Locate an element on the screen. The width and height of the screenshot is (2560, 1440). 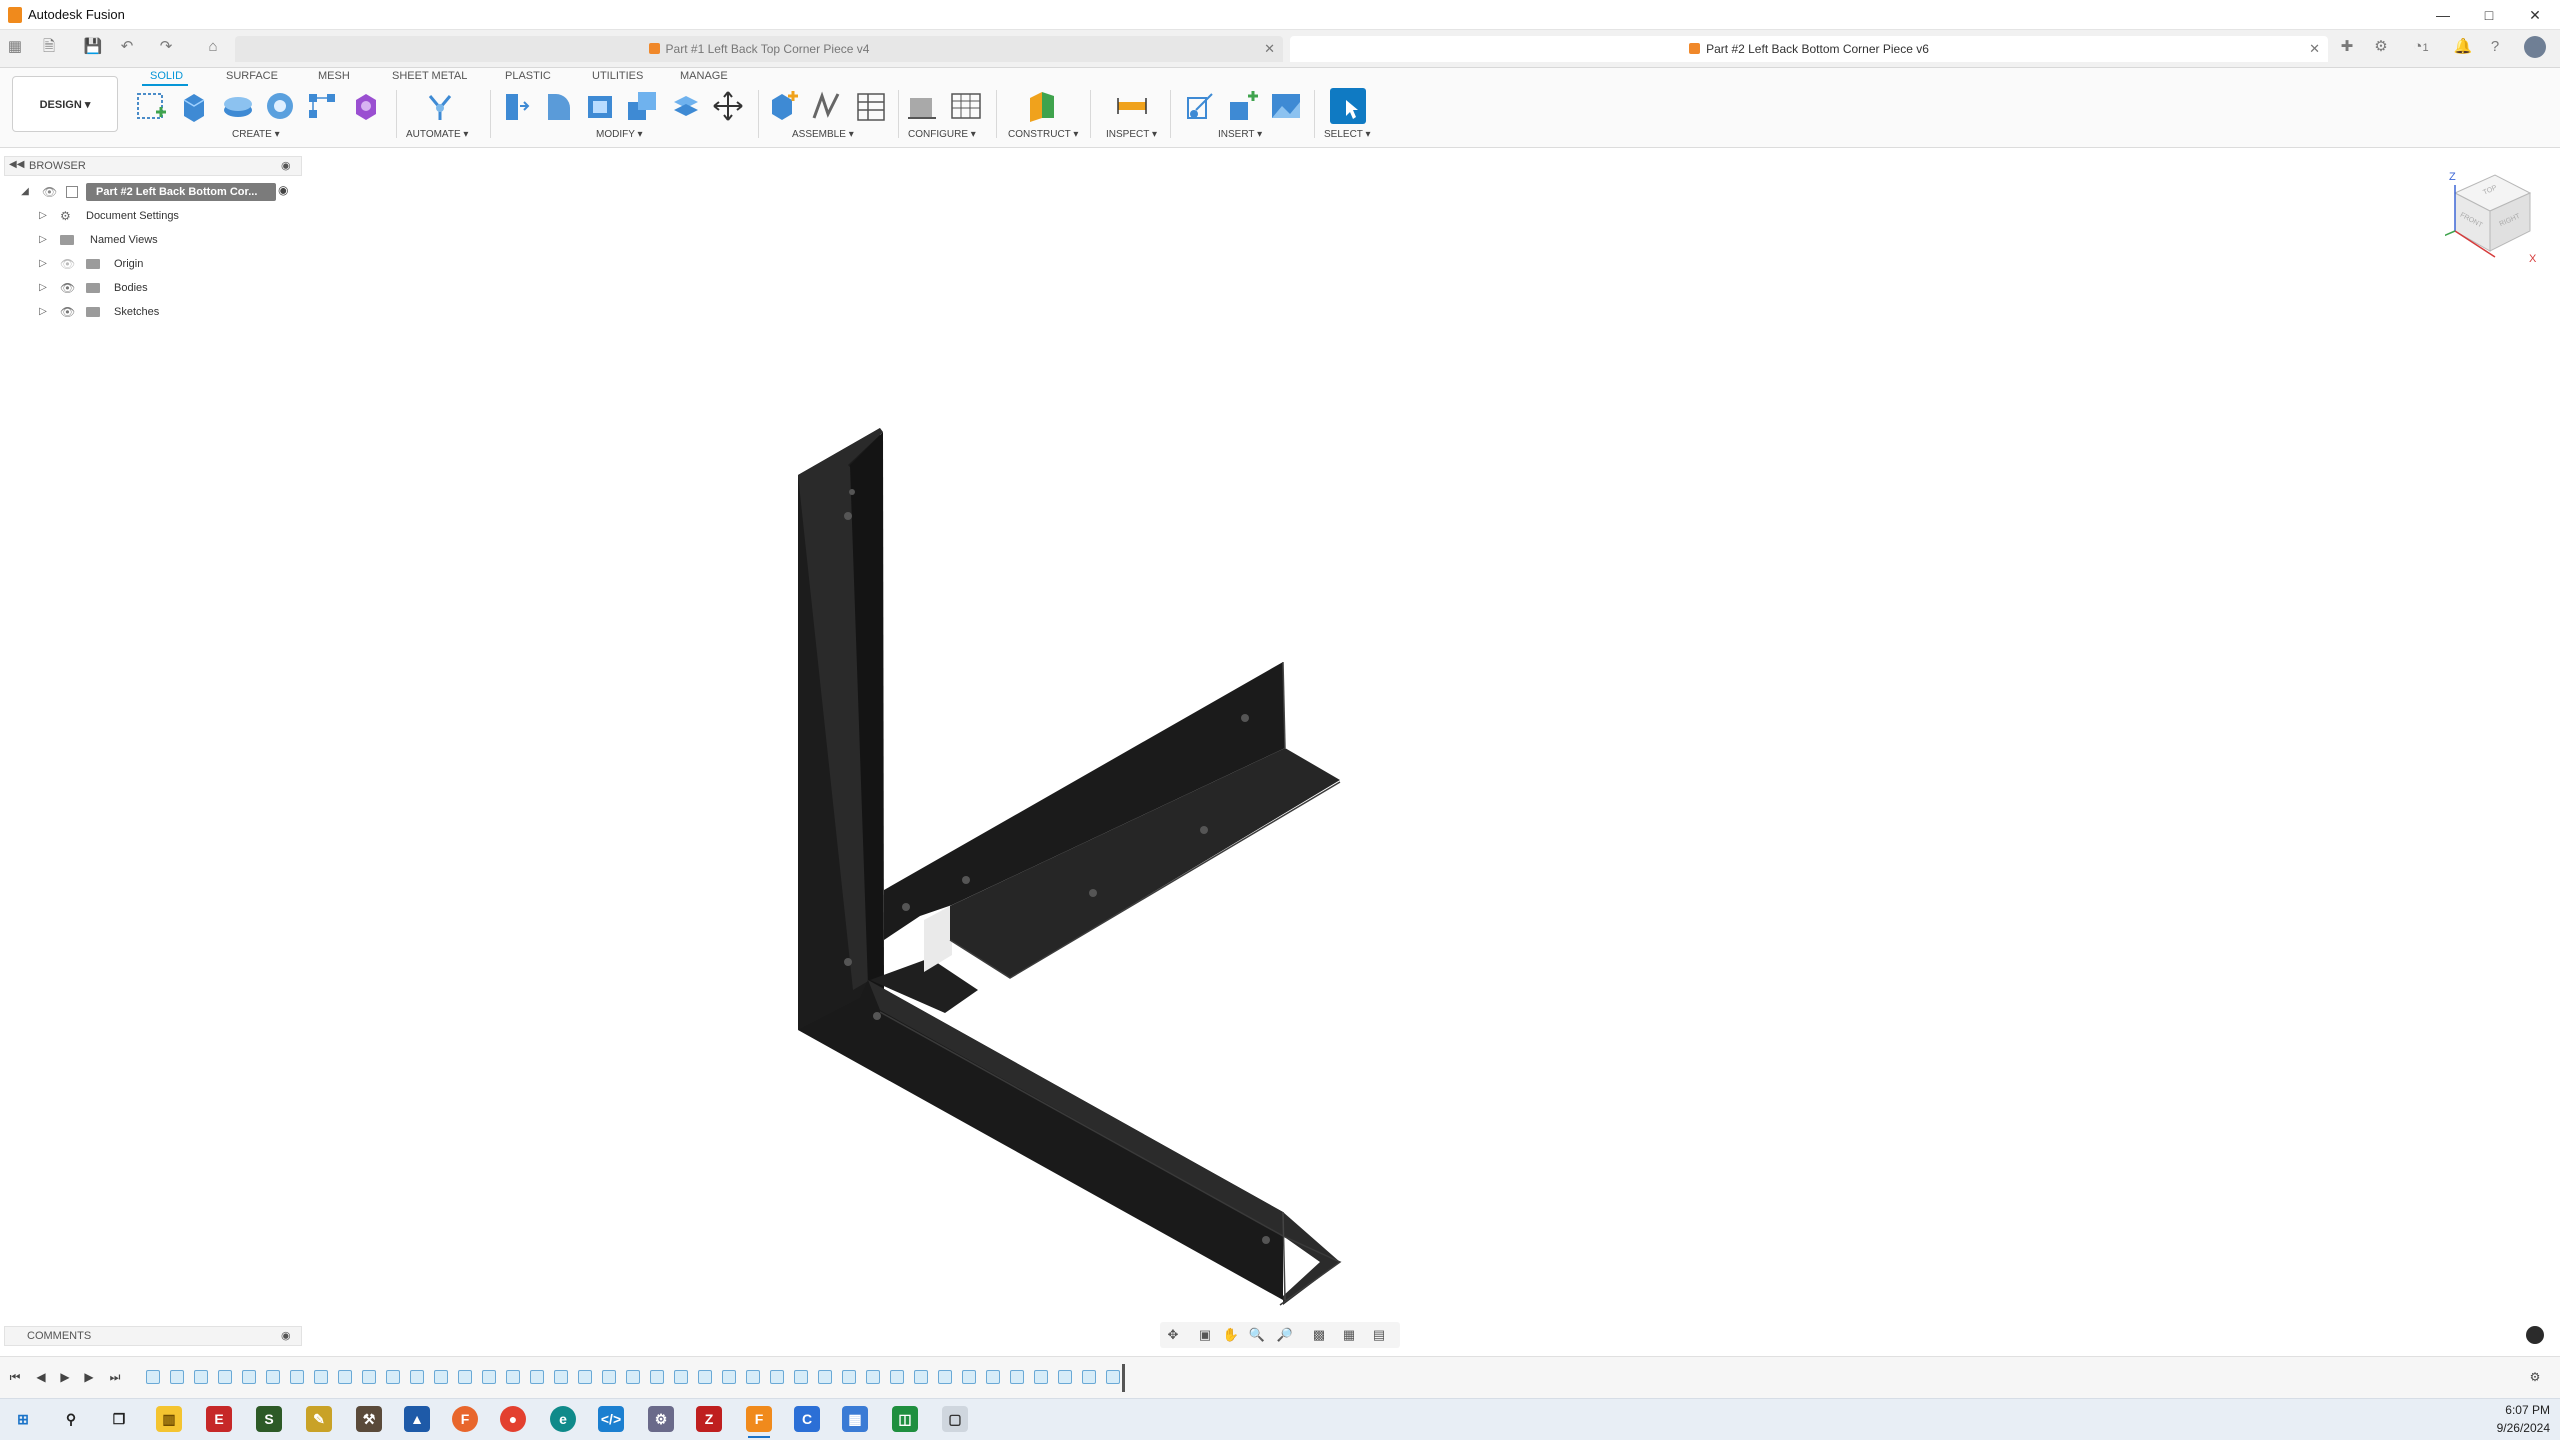
collapse-arrow-icon: ◢ is located at coordinates (25, 192).